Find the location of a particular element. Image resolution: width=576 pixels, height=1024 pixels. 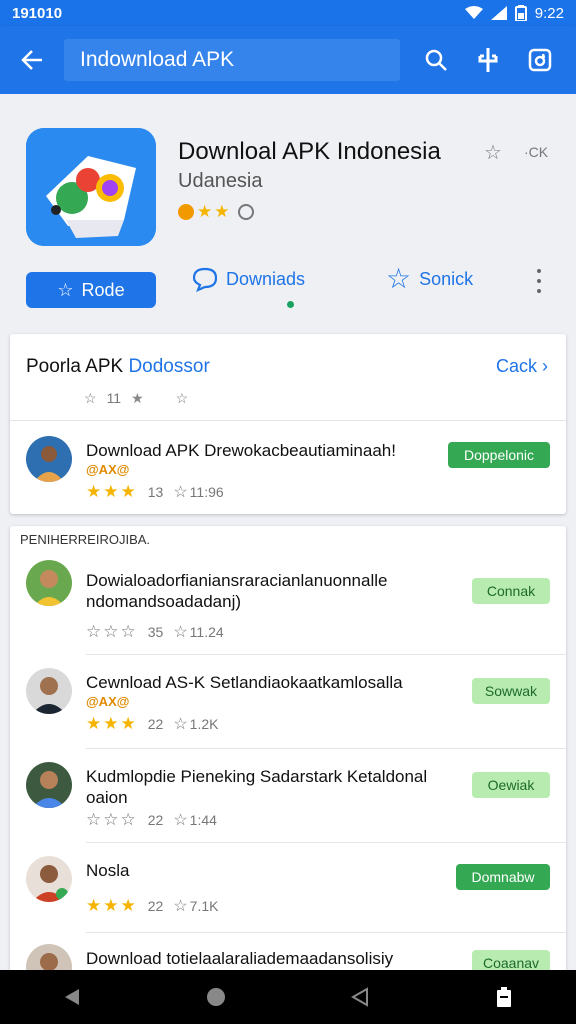

arrow-left-icon is located at coordinates (31, 60).